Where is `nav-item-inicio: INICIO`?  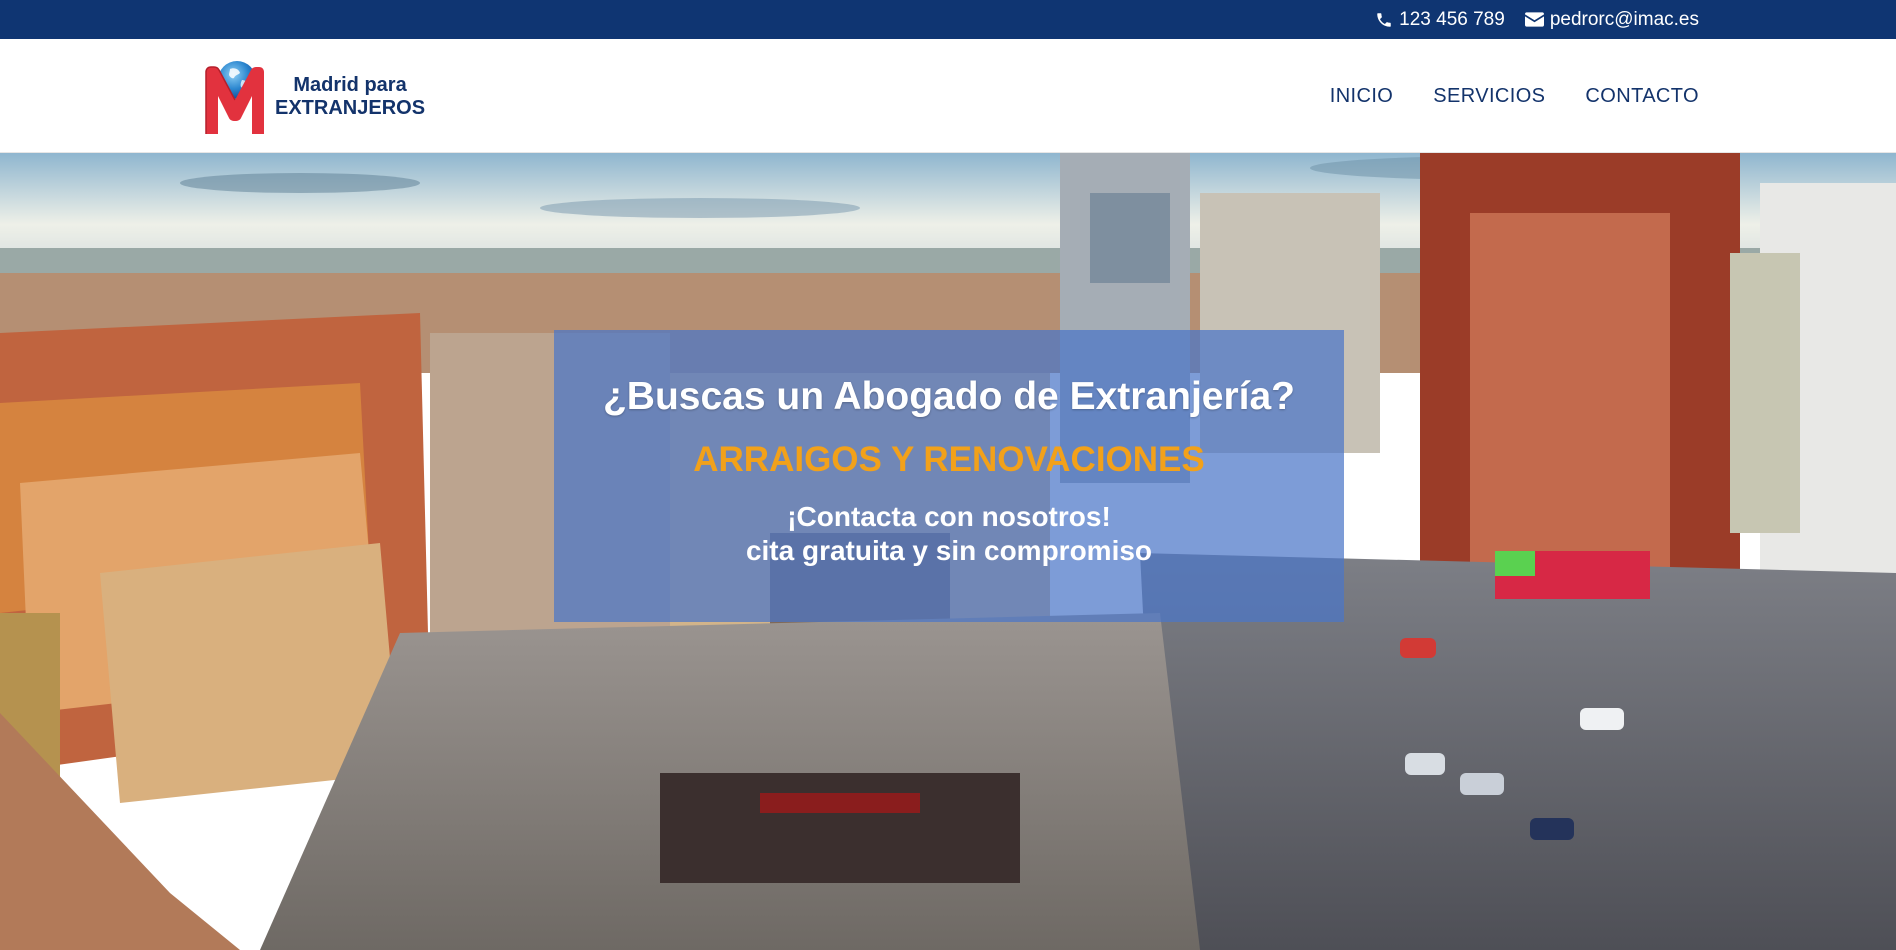 nav-item-inicio: INICIO is located at coordinates (1362, 96).